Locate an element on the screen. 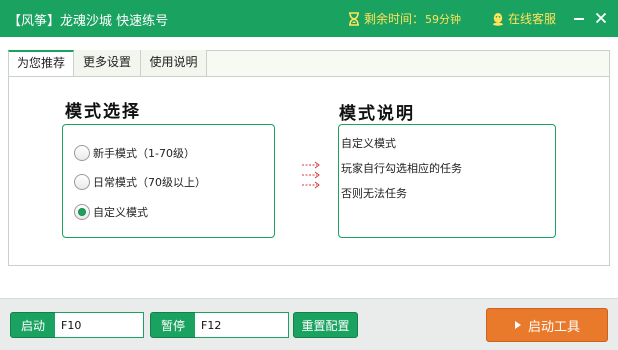  mode-option-custom: 自定义模式 is located at coordinates (111, 212).